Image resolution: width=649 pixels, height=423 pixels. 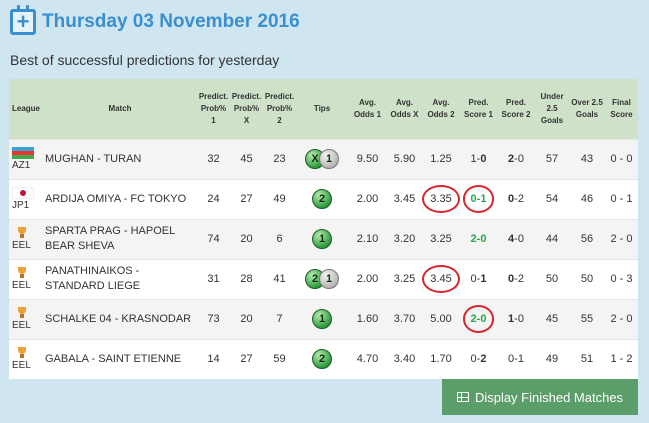 What do you see at coordinates (213, 109) in the screenshot?
I see `col-prob-1: Predict. Prob% 1` at bounding box center [213, 109].